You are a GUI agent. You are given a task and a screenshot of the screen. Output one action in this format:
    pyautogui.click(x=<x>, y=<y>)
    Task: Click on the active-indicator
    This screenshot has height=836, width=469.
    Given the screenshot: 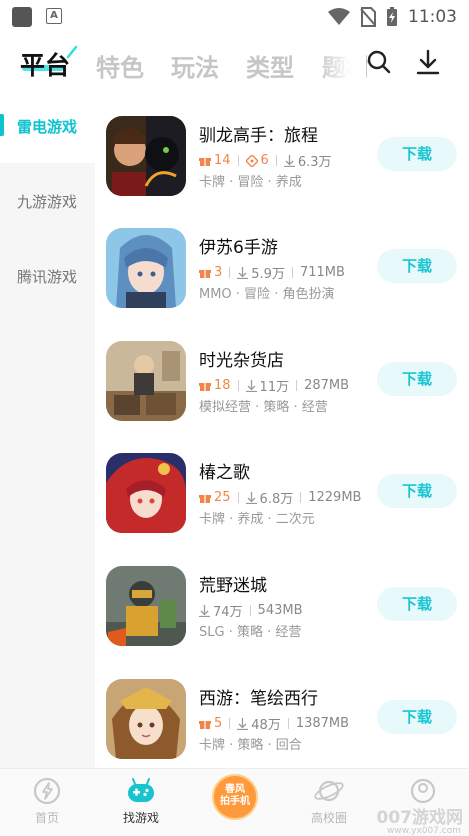 What is the action you would take?
    pyautogui.click(x=2, y=125)
    